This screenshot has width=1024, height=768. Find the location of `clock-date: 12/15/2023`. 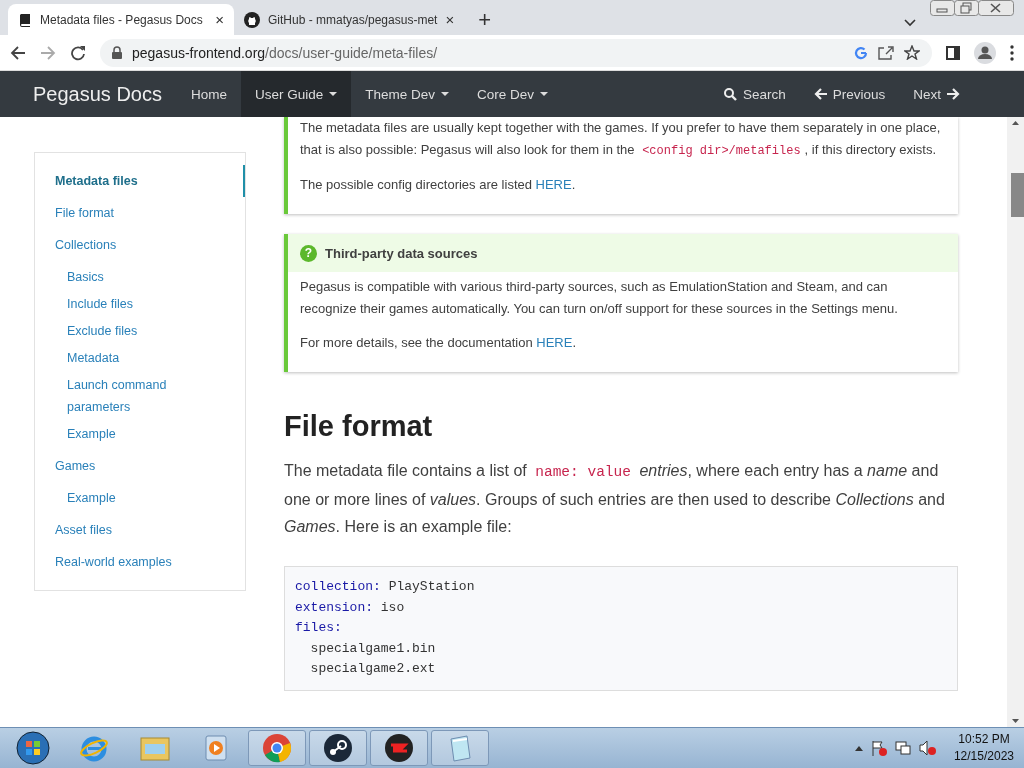

clock-date: 12/15/2023 is located at coordinates (983, 756).